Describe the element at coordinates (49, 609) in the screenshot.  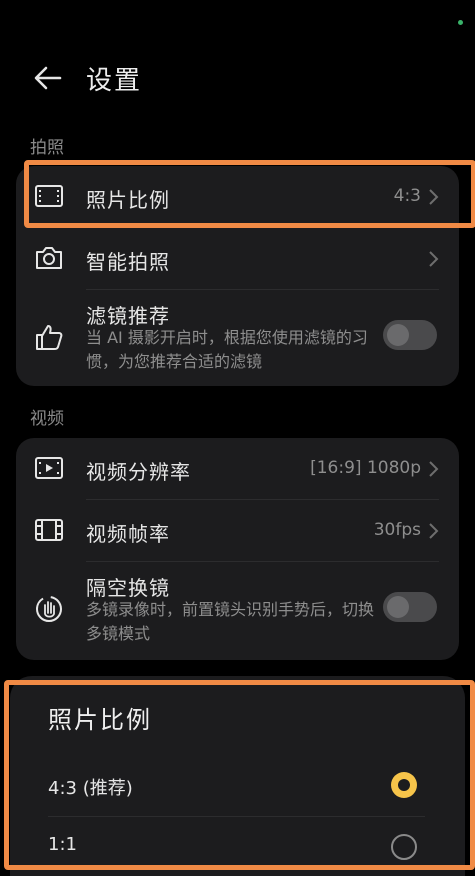
I see `hand-gesture-icon` at that location.